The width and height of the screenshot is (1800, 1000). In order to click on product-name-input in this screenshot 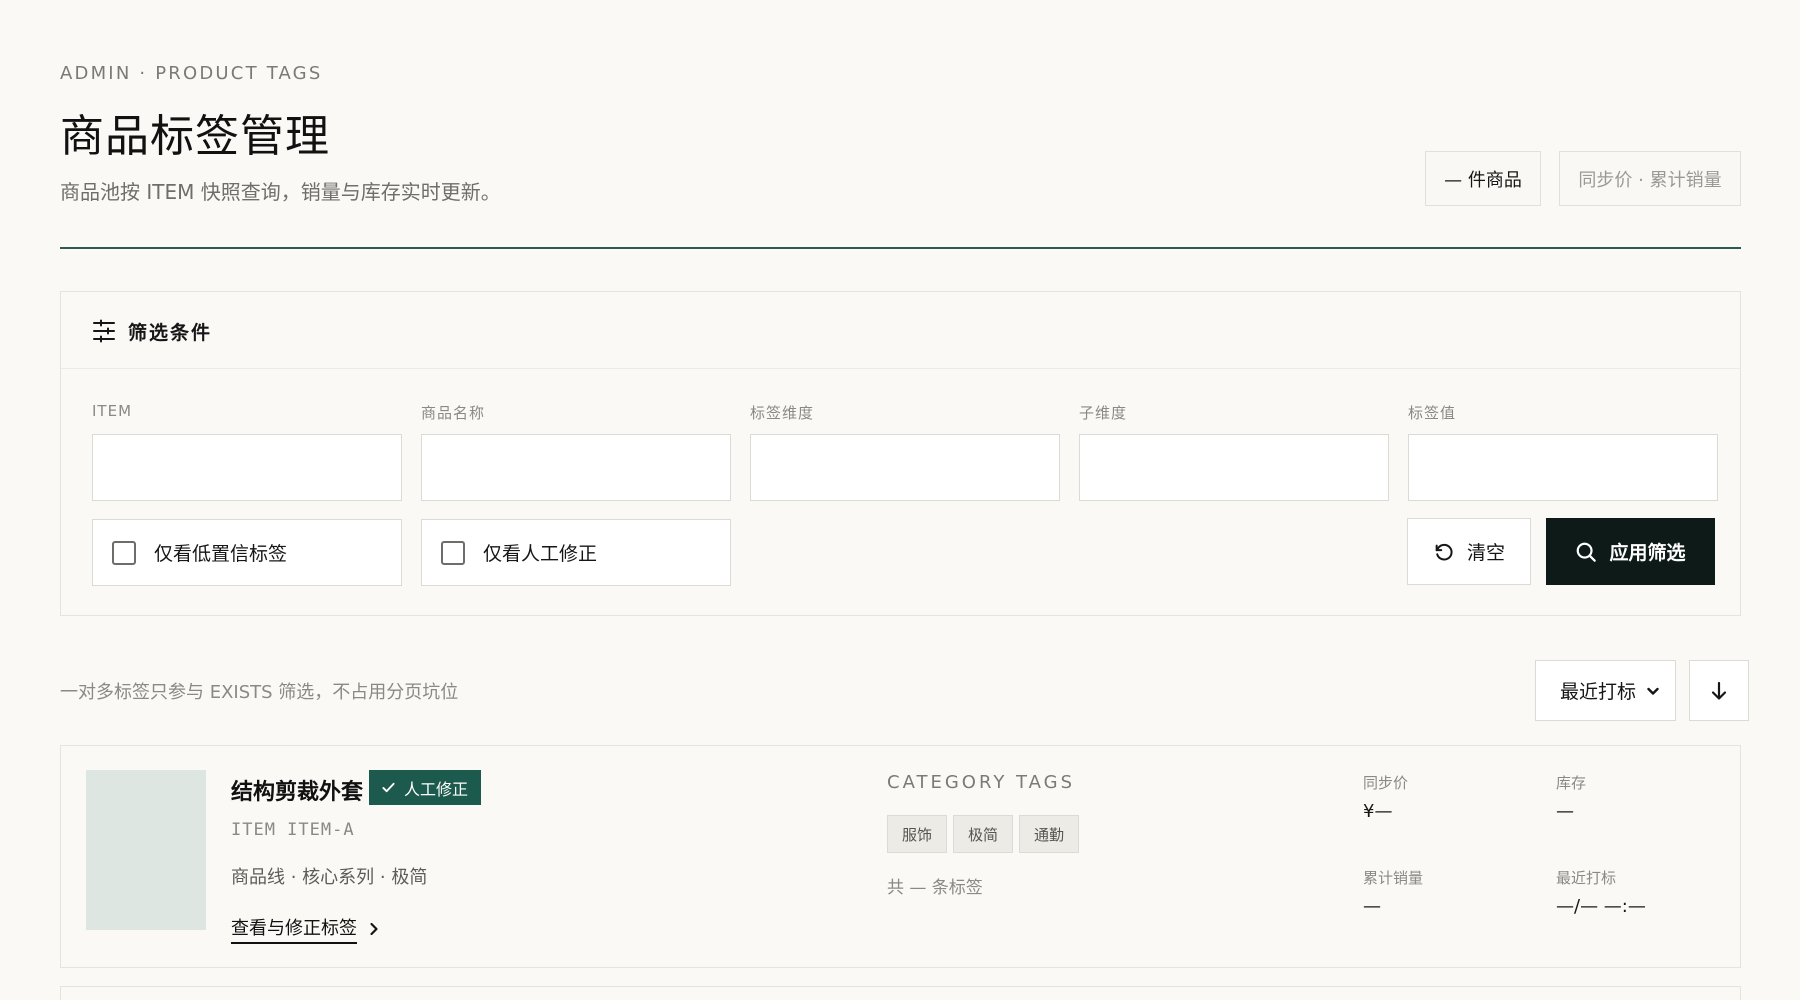, I will do `click(576, 467)`.